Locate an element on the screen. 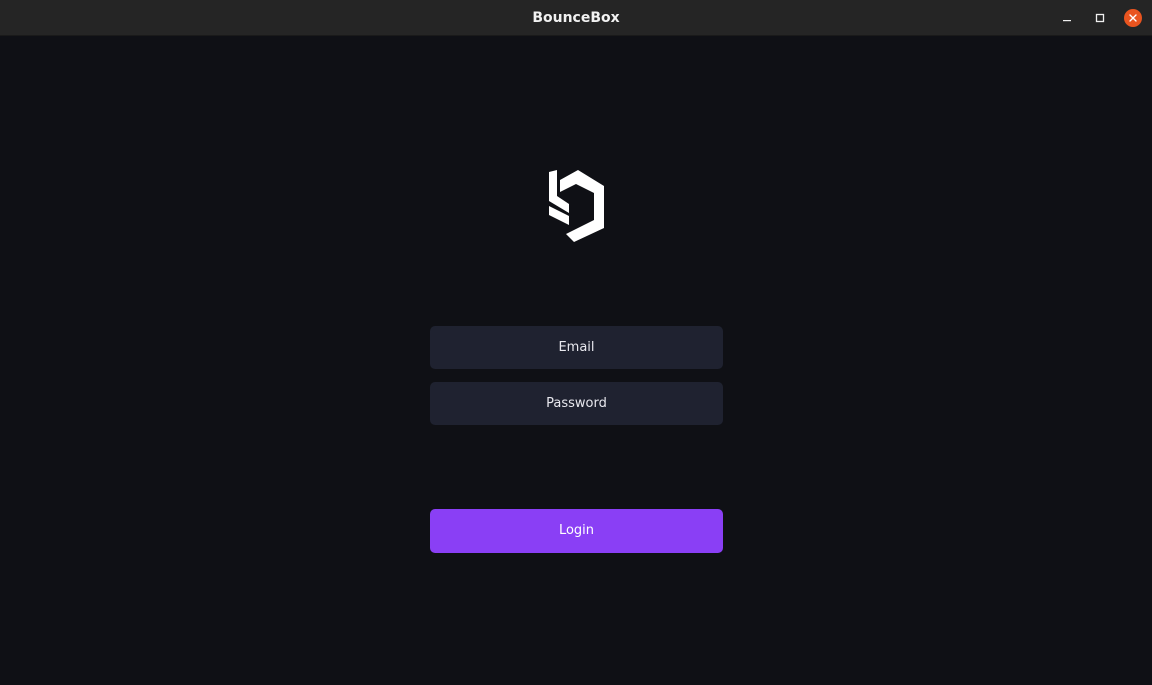 The width and height of the screenshot is (1152, 685). close-icon is located at coordinates (1133, 18).